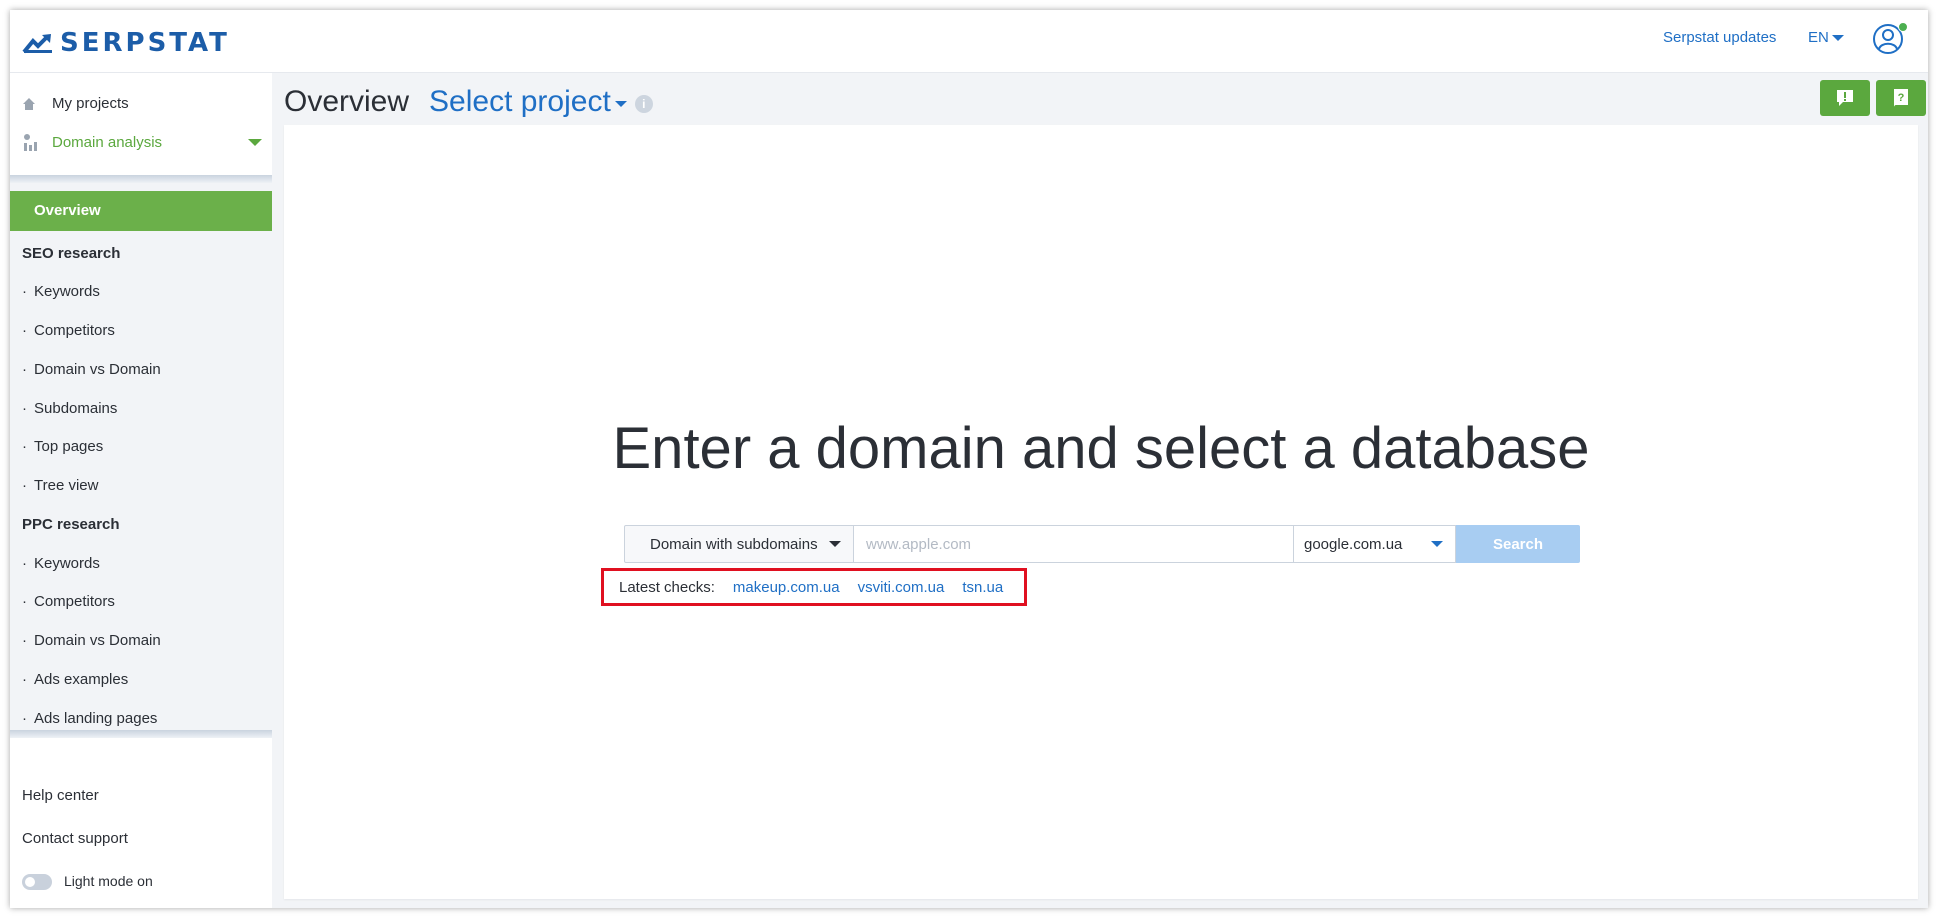 This screenshot has width=1938, height=918. Describe the element at coordinates (1719, 37) in the screenshot. I see `serpstat-updates-link: Serpstat updates` at that location.